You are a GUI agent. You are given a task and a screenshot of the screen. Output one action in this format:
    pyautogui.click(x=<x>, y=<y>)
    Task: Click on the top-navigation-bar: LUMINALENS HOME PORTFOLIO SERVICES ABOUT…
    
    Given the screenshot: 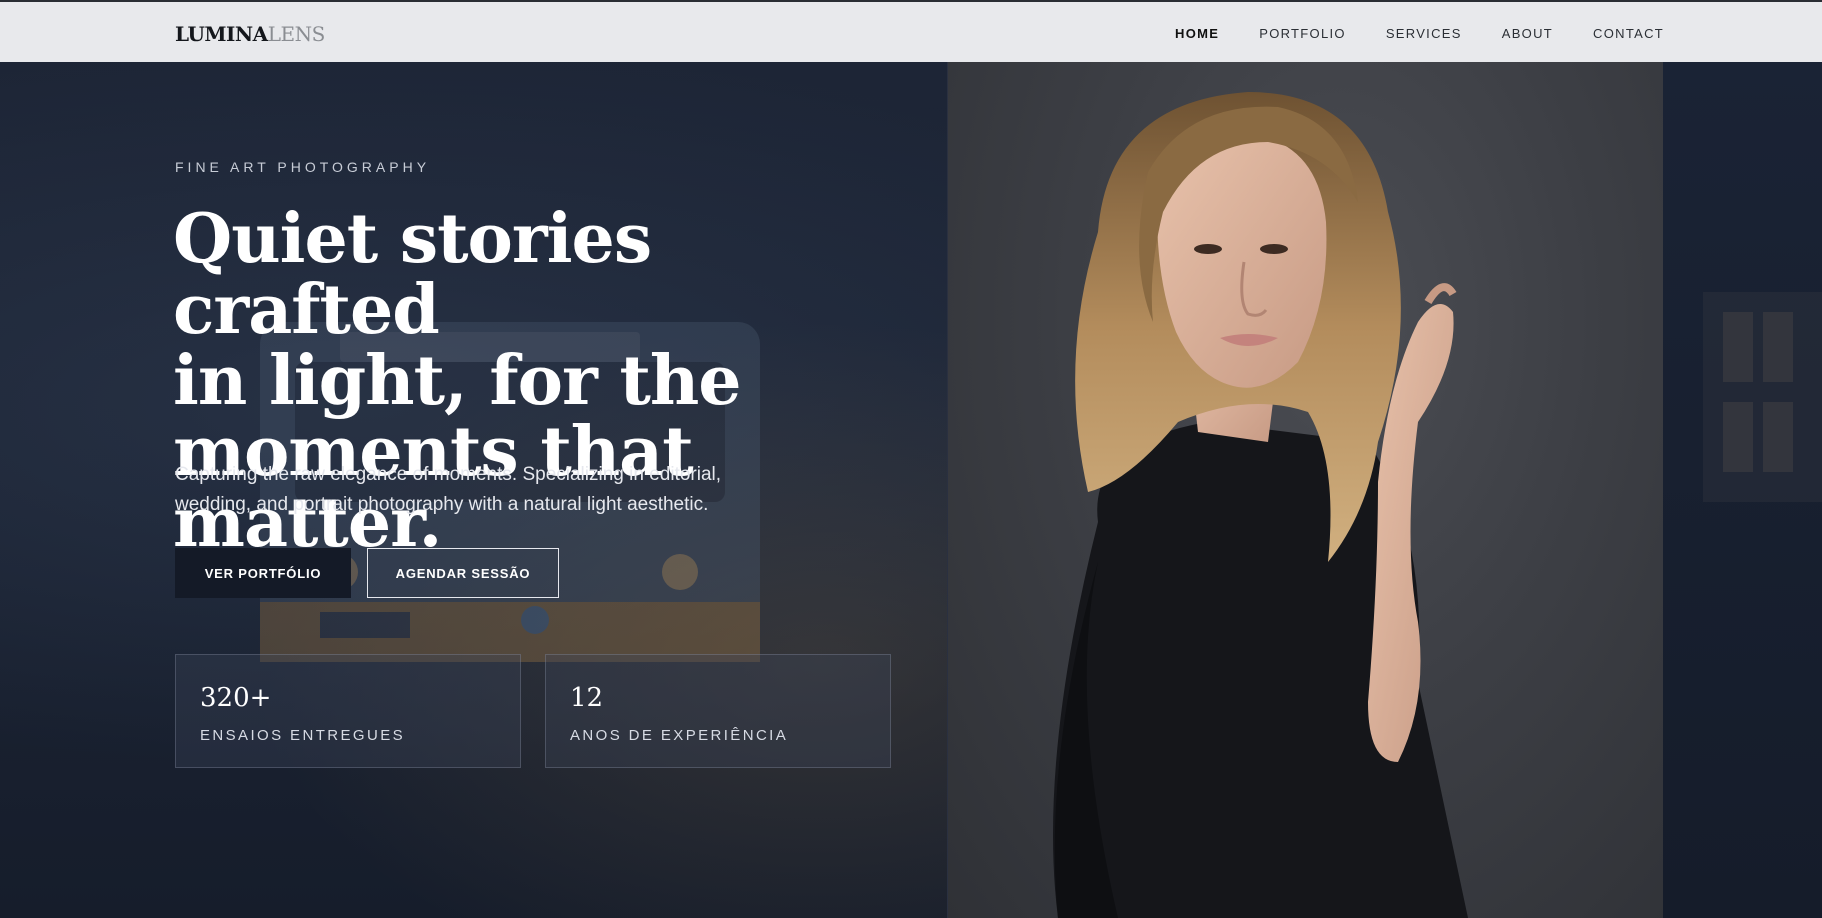 What is the action you would take?
    pyautogui.click(x=911, y=31)
    